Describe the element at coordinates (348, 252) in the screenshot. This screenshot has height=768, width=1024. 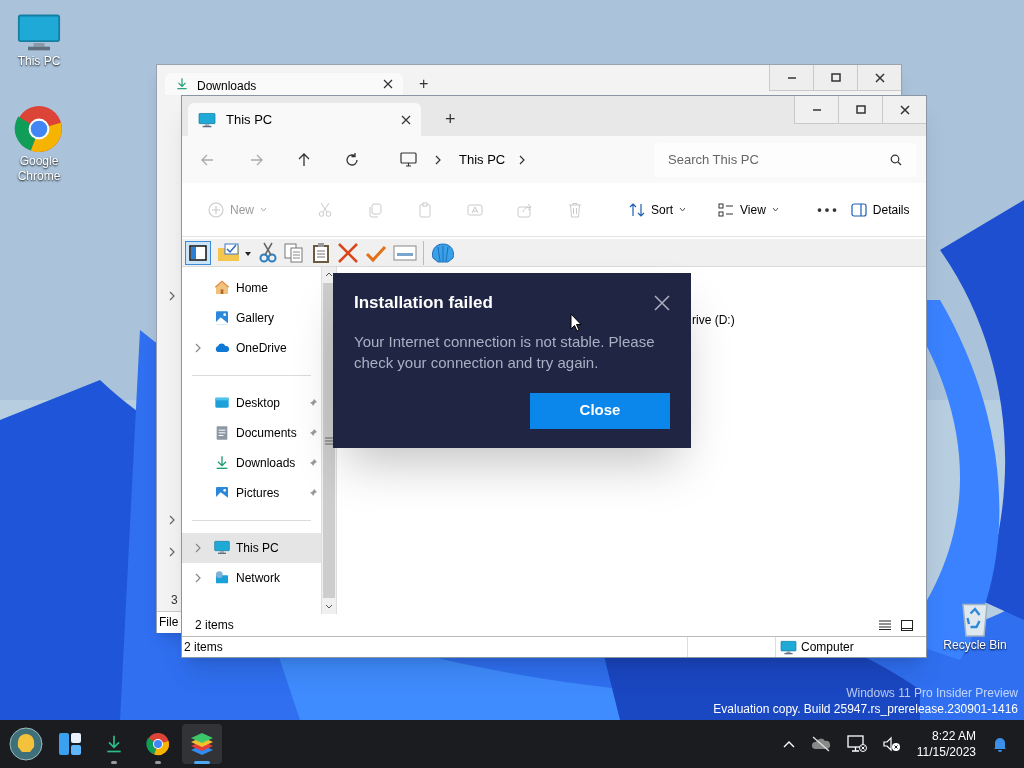
I see `cross-icon` at that location.